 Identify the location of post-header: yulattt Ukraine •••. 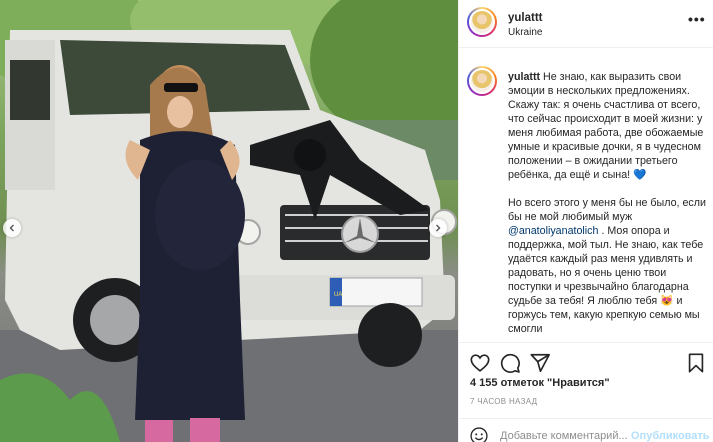
(586, 24).